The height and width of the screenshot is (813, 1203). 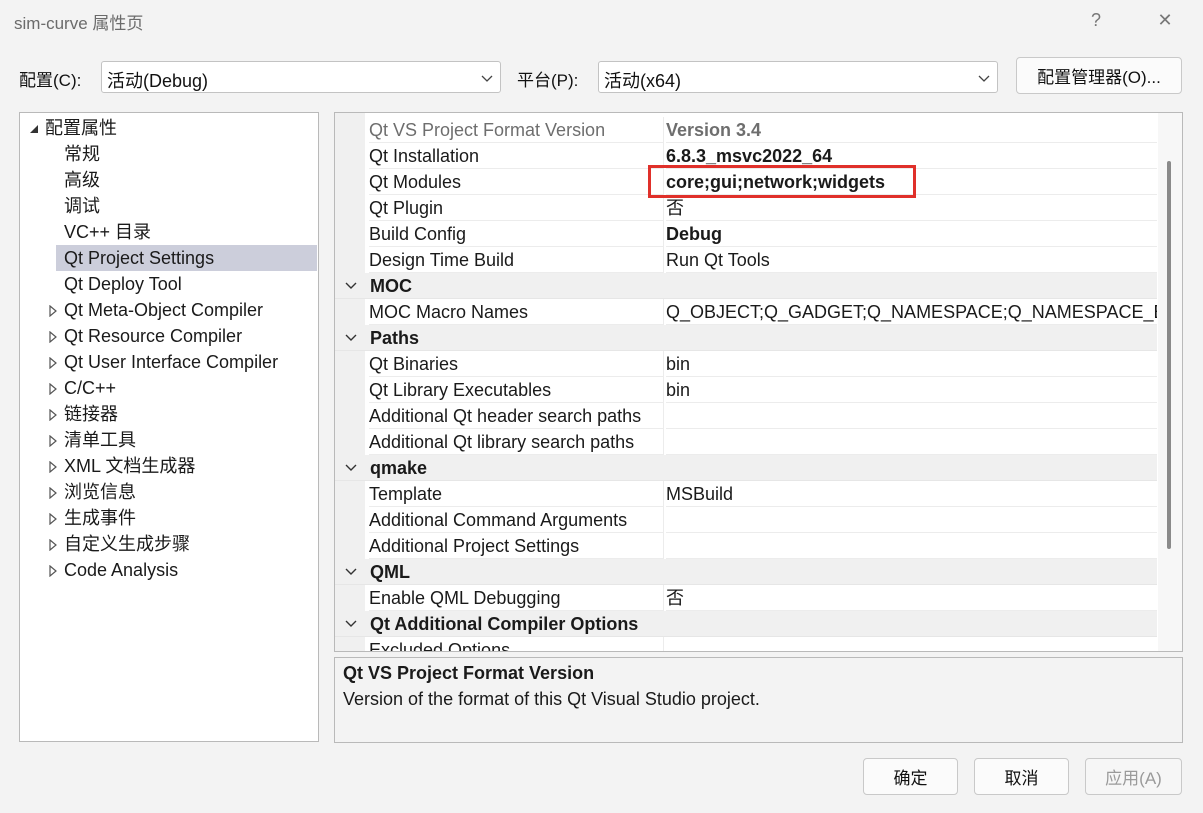 I want to click on property-value: Debug, so click(x=911, y=234).